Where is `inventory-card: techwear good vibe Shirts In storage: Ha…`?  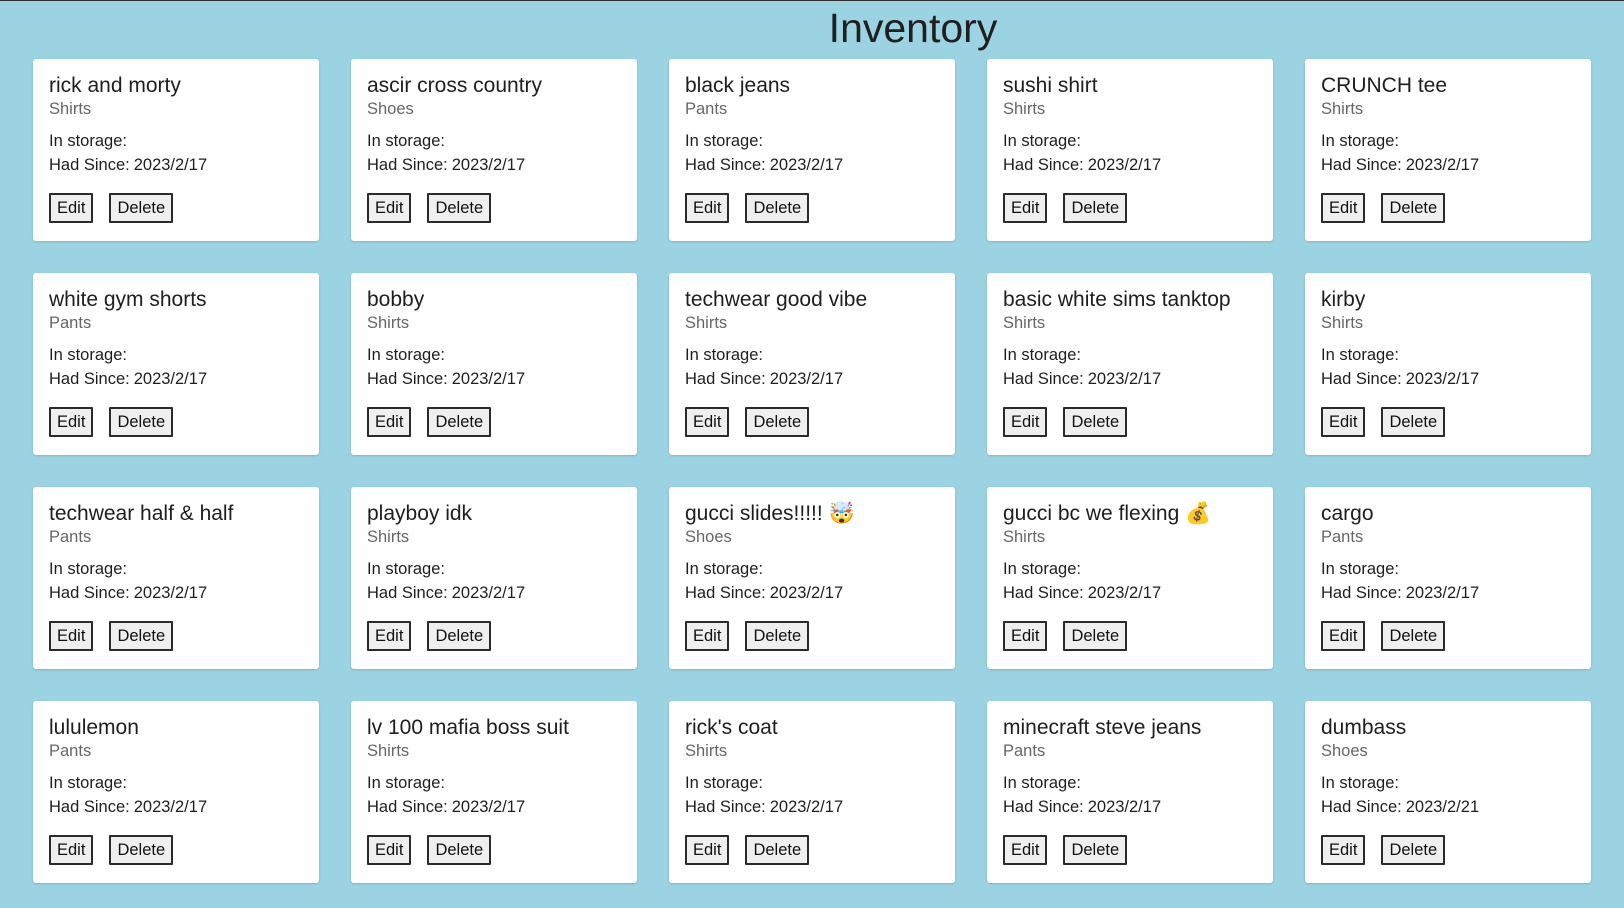
inventory-card: techwear good vibe Shirts In storage: Ha… is located at coordinates (812, 364).